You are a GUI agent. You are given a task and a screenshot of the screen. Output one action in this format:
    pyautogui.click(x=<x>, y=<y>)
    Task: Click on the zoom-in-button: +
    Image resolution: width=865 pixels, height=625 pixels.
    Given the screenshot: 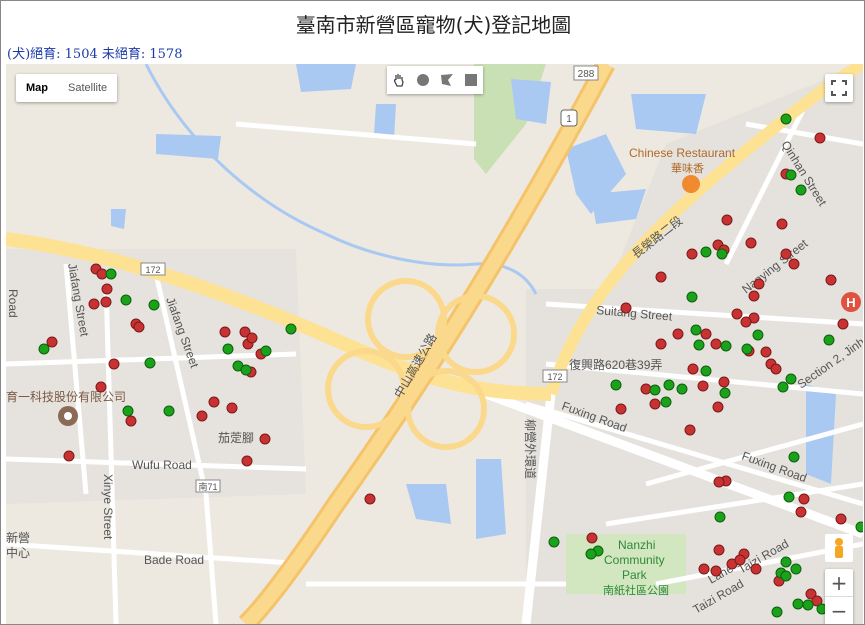 What is the action you would take?
    pyautogui.click(x=839, y=582)
    